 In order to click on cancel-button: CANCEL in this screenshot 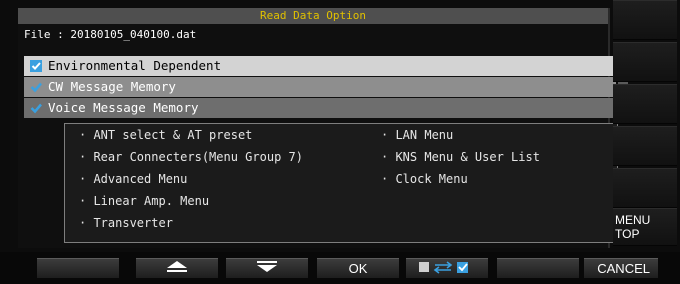, I will do `click(621, 268)`.